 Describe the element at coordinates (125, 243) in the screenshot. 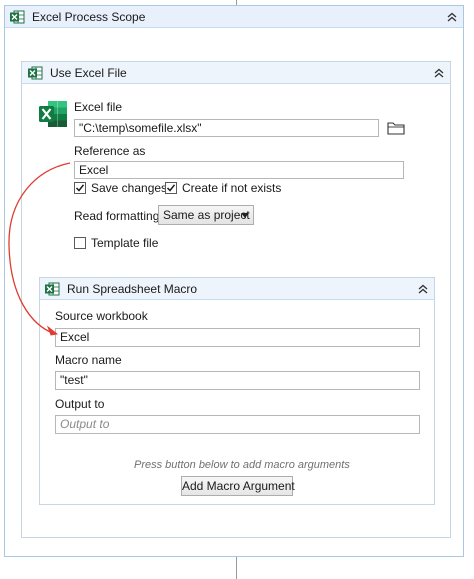

I see `template-file-label: Template file` at that location.